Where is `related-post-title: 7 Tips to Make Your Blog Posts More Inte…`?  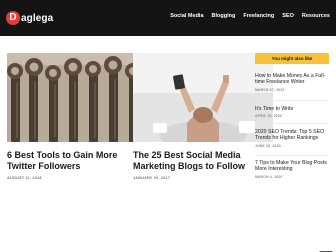 related-post-title: 7 Tips to Make Your Blog Posts More Inte… is located at coordinates (293, 166).